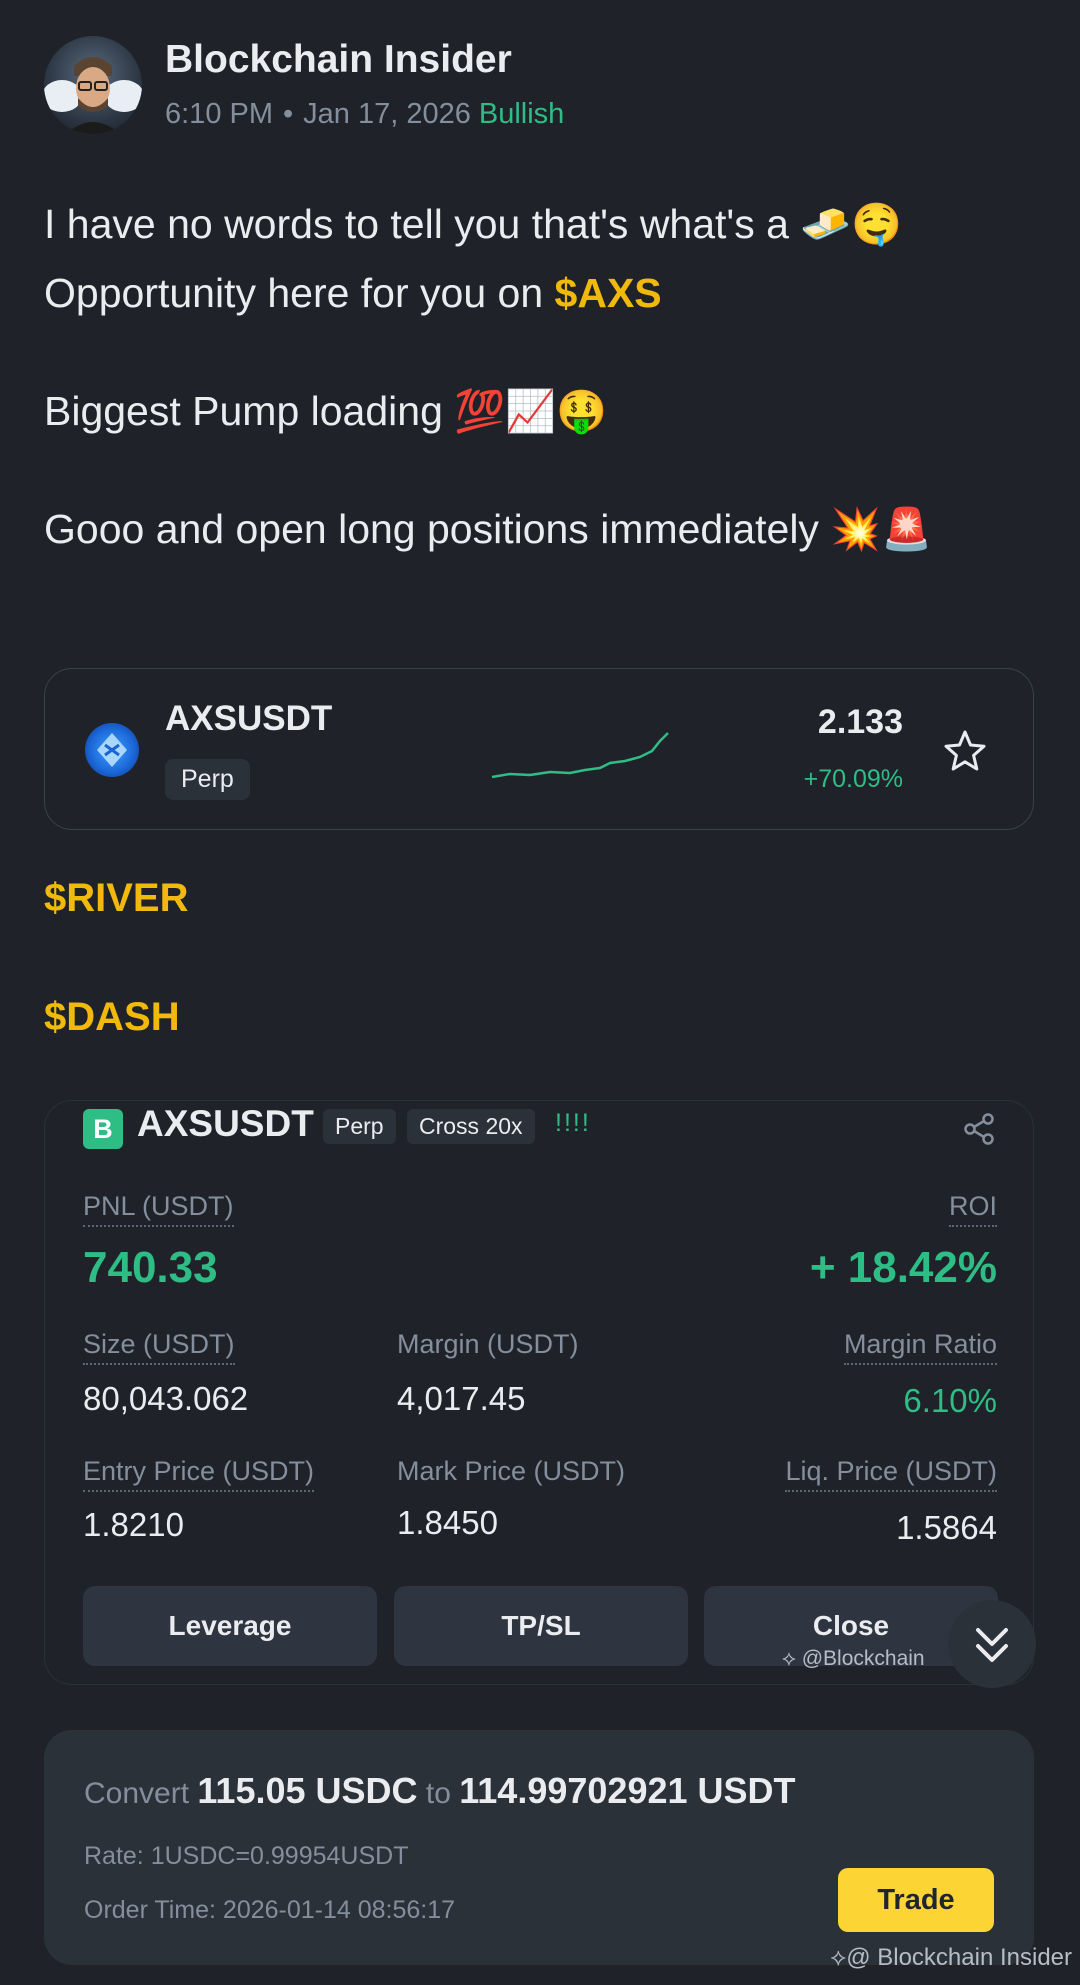 The image size is (1080, 1985). I want to click on entry-price-value: 1.8210, so click(133, 1524).